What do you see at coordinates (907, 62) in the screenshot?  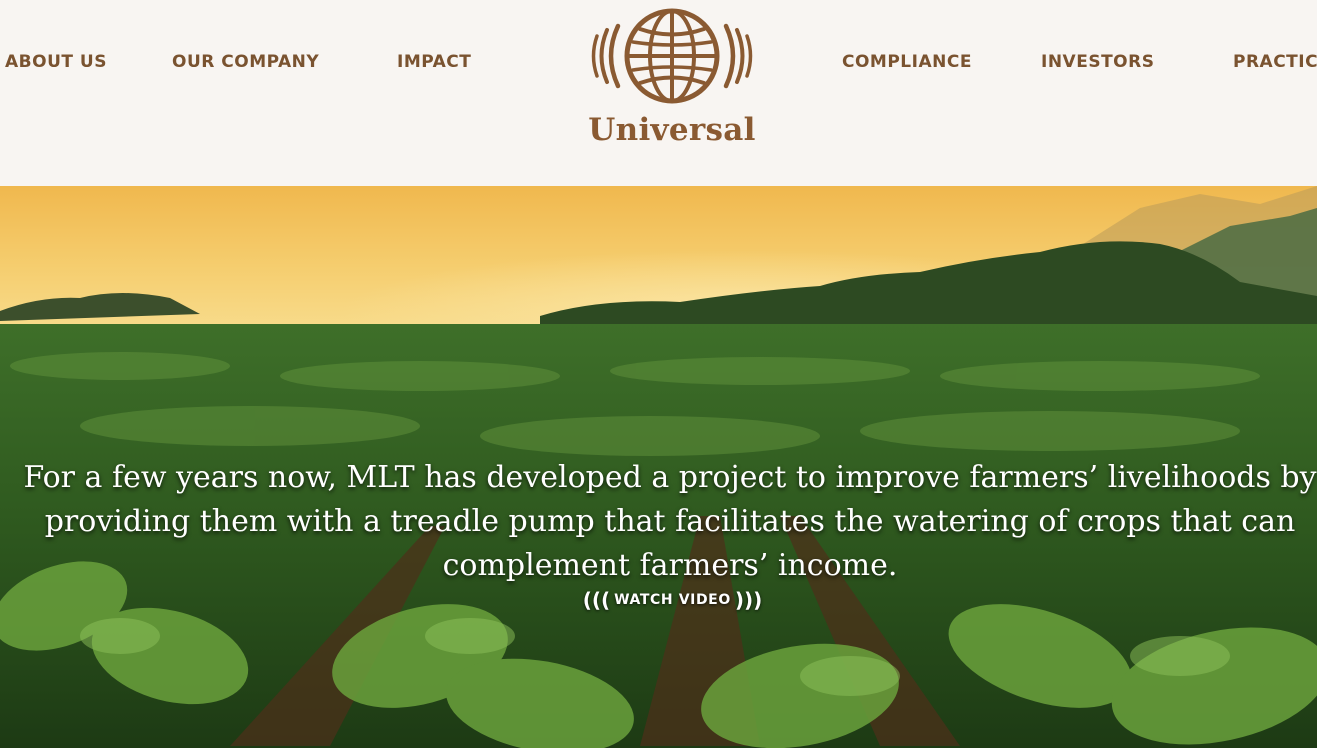 I see `nav-compliance: COMPLIANCE` at bounding box center [907, 62].